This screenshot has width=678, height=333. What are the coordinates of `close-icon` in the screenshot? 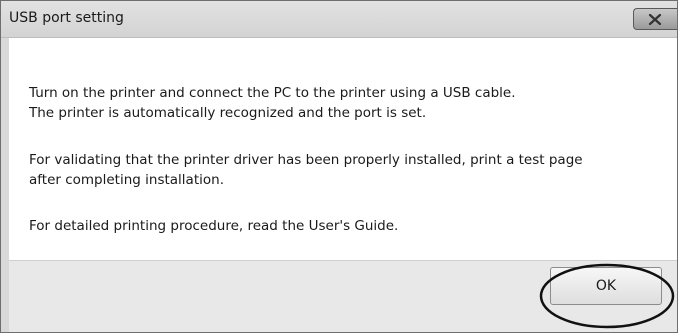 It's located at (655, 19).